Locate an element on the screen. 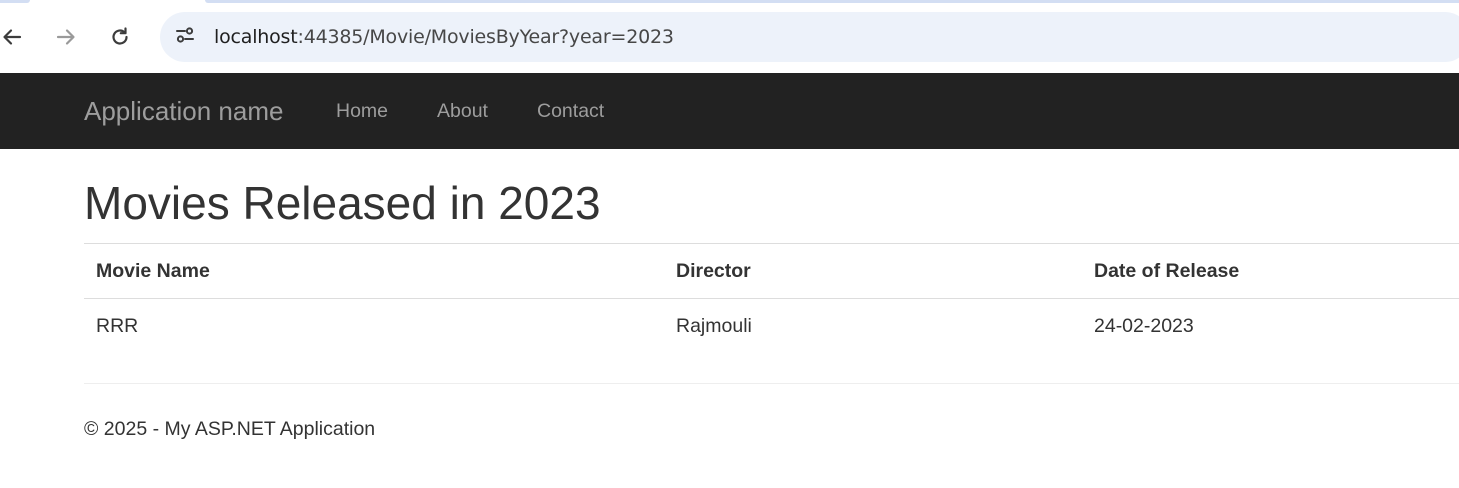 This screenshot has width=1459, height=488. tab-strip-edge is located at coordinates (729, 1).